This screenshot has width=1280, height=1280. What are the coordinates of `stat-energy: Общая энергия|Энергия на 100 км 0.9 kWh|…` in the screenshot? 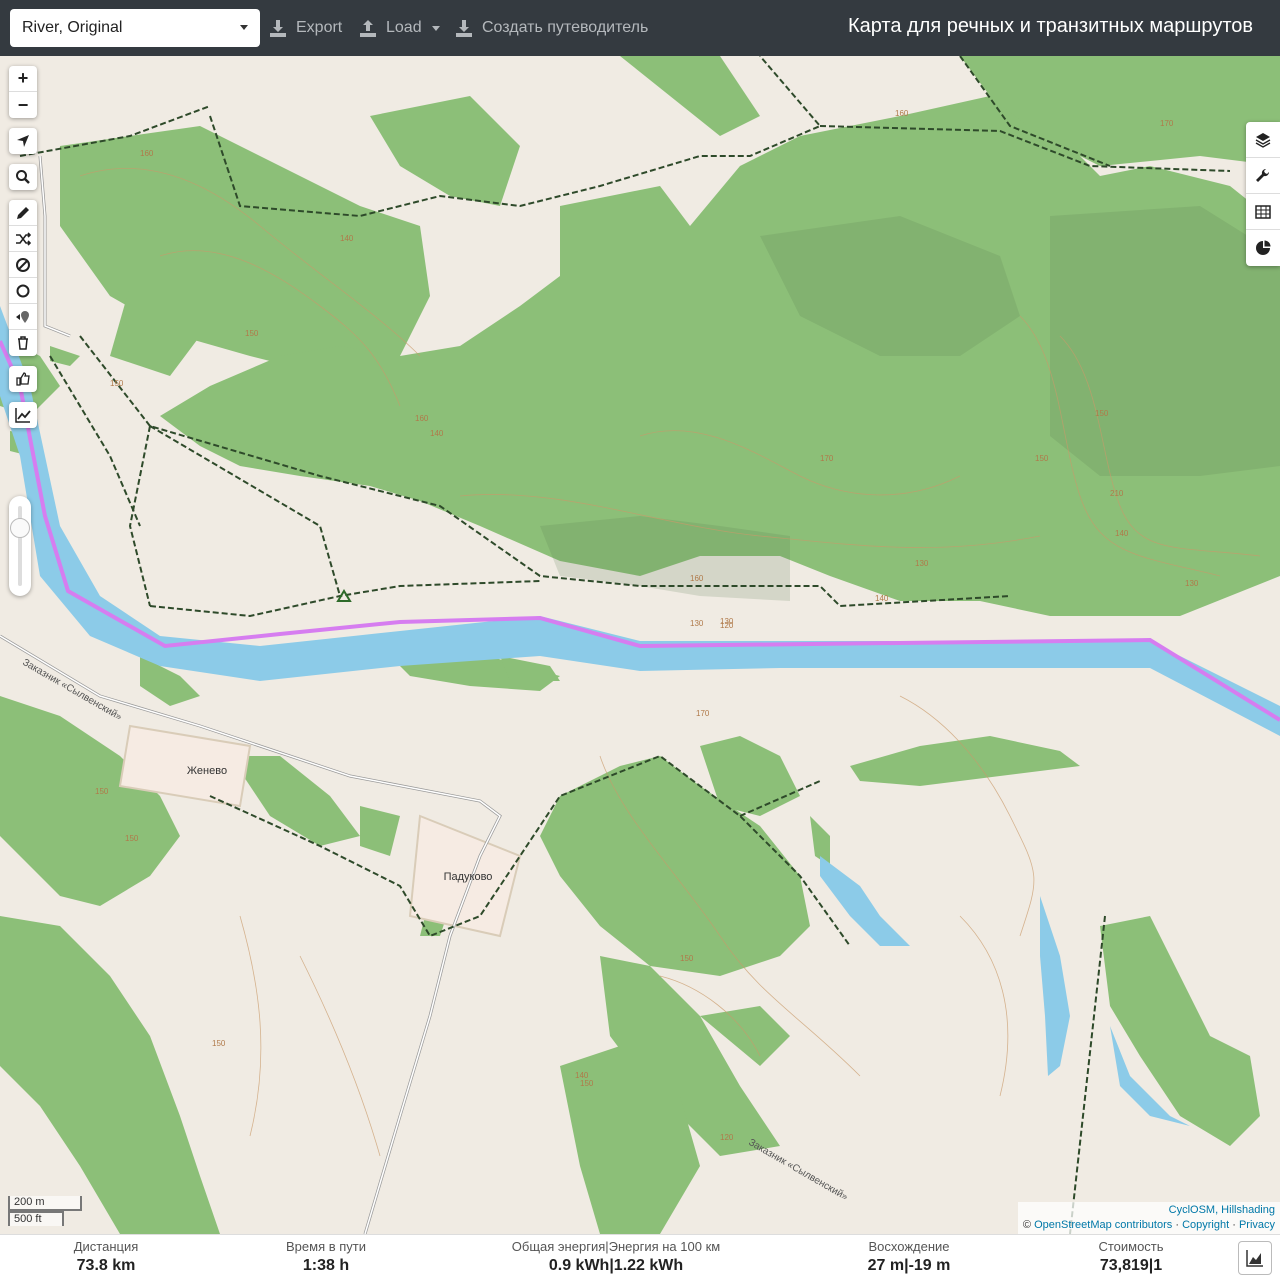 It's located at (616, 1257).